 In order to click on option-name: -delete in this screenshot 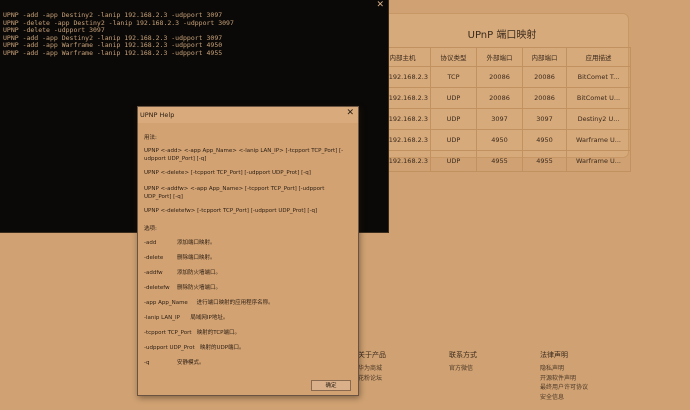, I will do `click(154, 258)`.